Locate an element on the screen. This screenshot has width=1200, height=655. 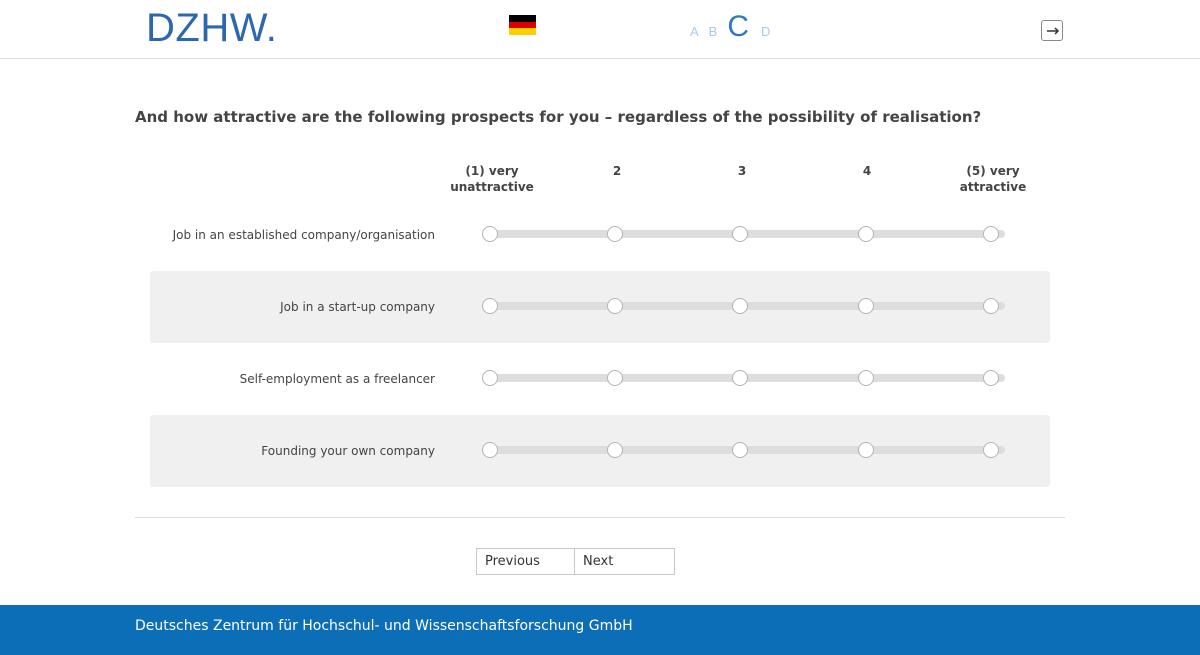
font-size-d: D is located at coordinates (765, 31).